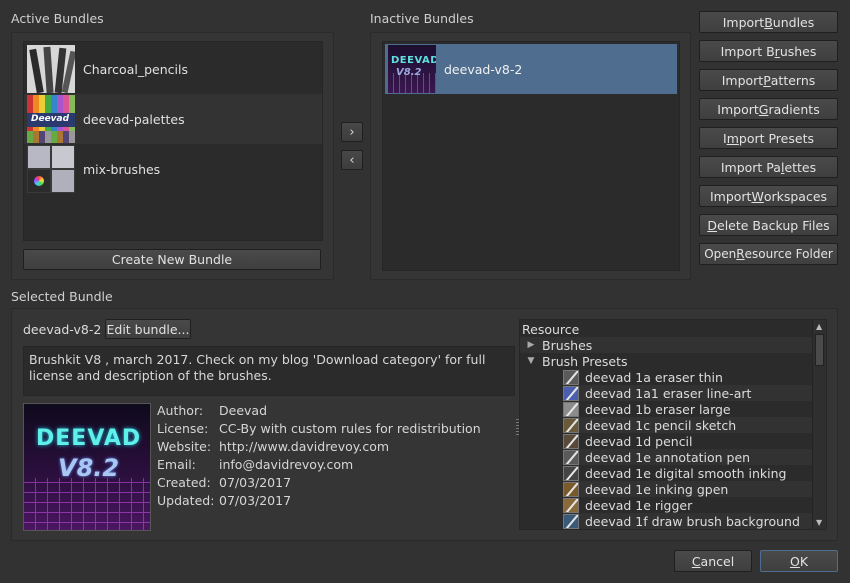  Describe the element at coordinates (687, 393) in the screenshot. I see `tree-item-preset: deevad 1a1 eraser line-art` at that location.